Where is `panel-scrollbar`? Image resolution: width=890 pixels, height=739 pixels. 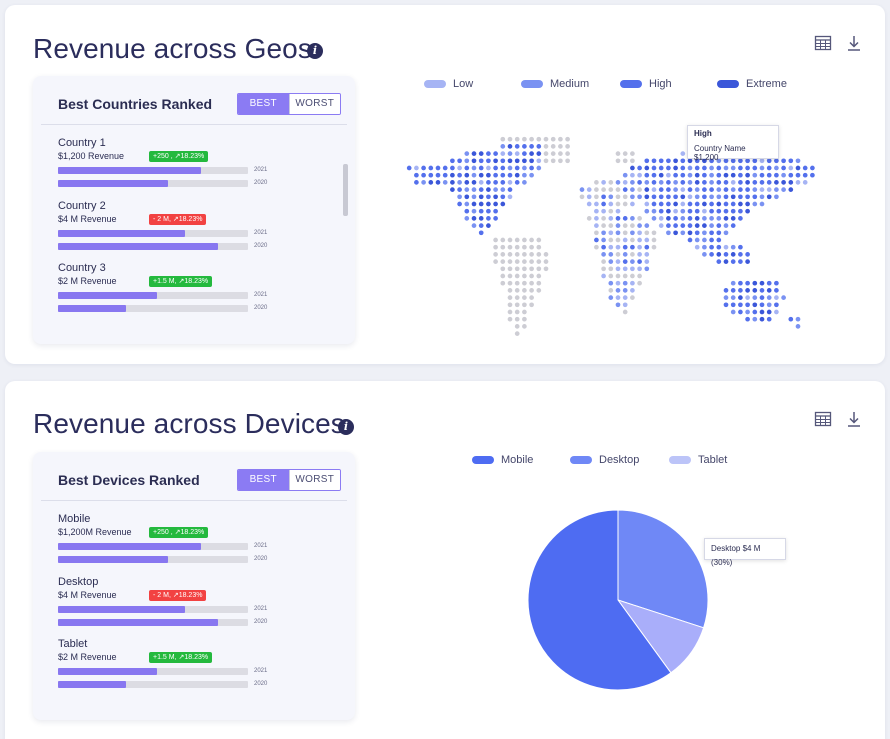
panel-scrollbar is located at coordinates (345, 190).